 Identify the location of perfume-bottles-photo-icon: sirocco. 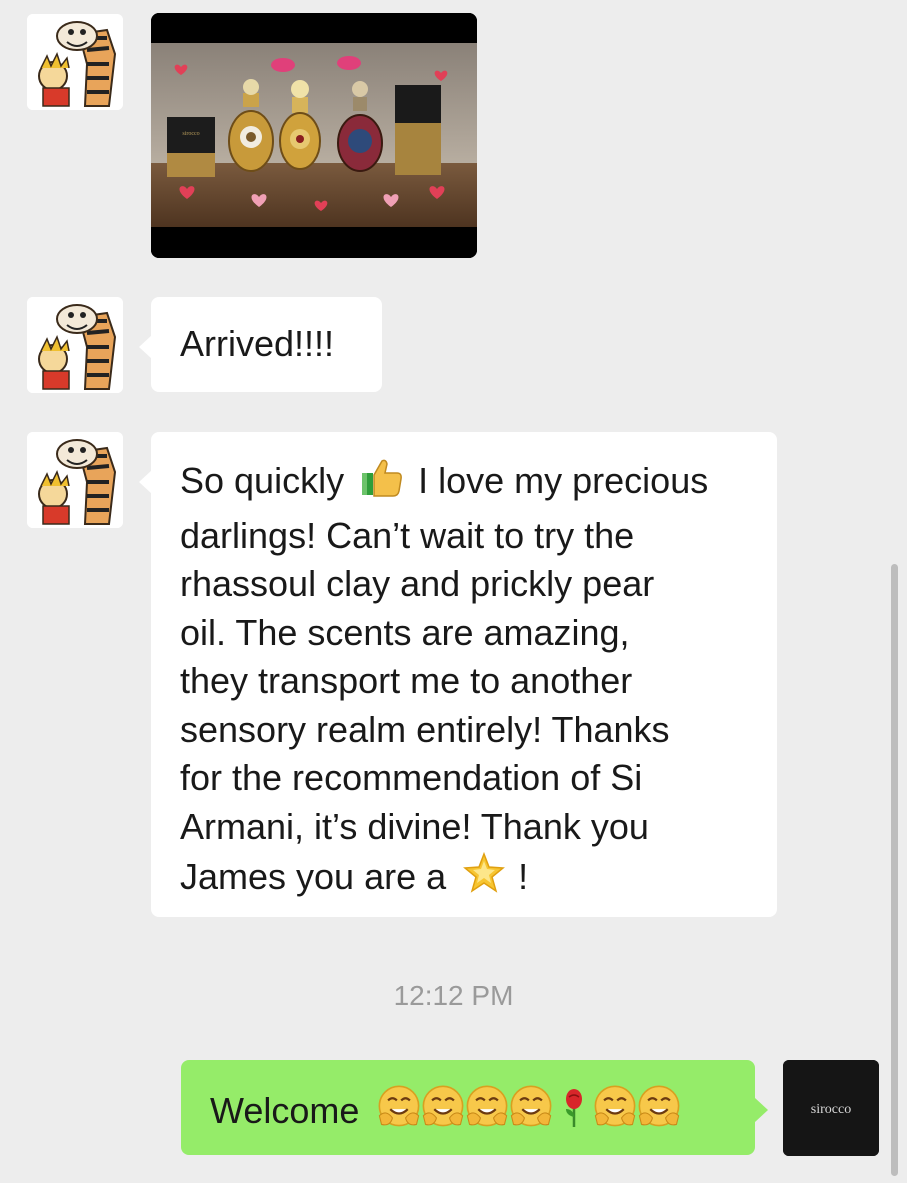
(314, 135).